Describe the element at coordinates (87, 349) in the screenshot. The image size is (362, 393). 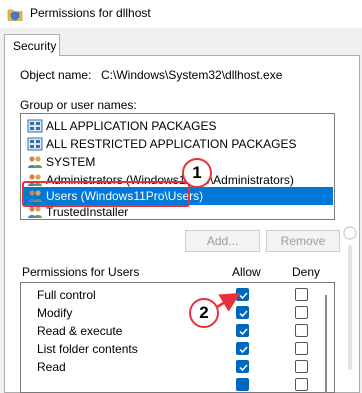
I see `permission-name: List folder contents` at that location.